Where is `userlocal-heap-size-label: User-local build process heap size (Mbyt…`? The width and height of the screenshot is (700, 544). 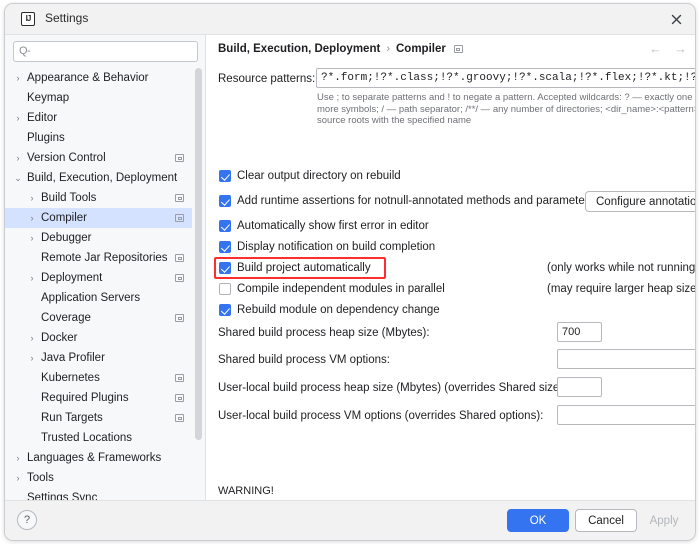
userlocal-heap-size-label: User-local build process heap size (Mbyt… is located at coordinates (392, 388).